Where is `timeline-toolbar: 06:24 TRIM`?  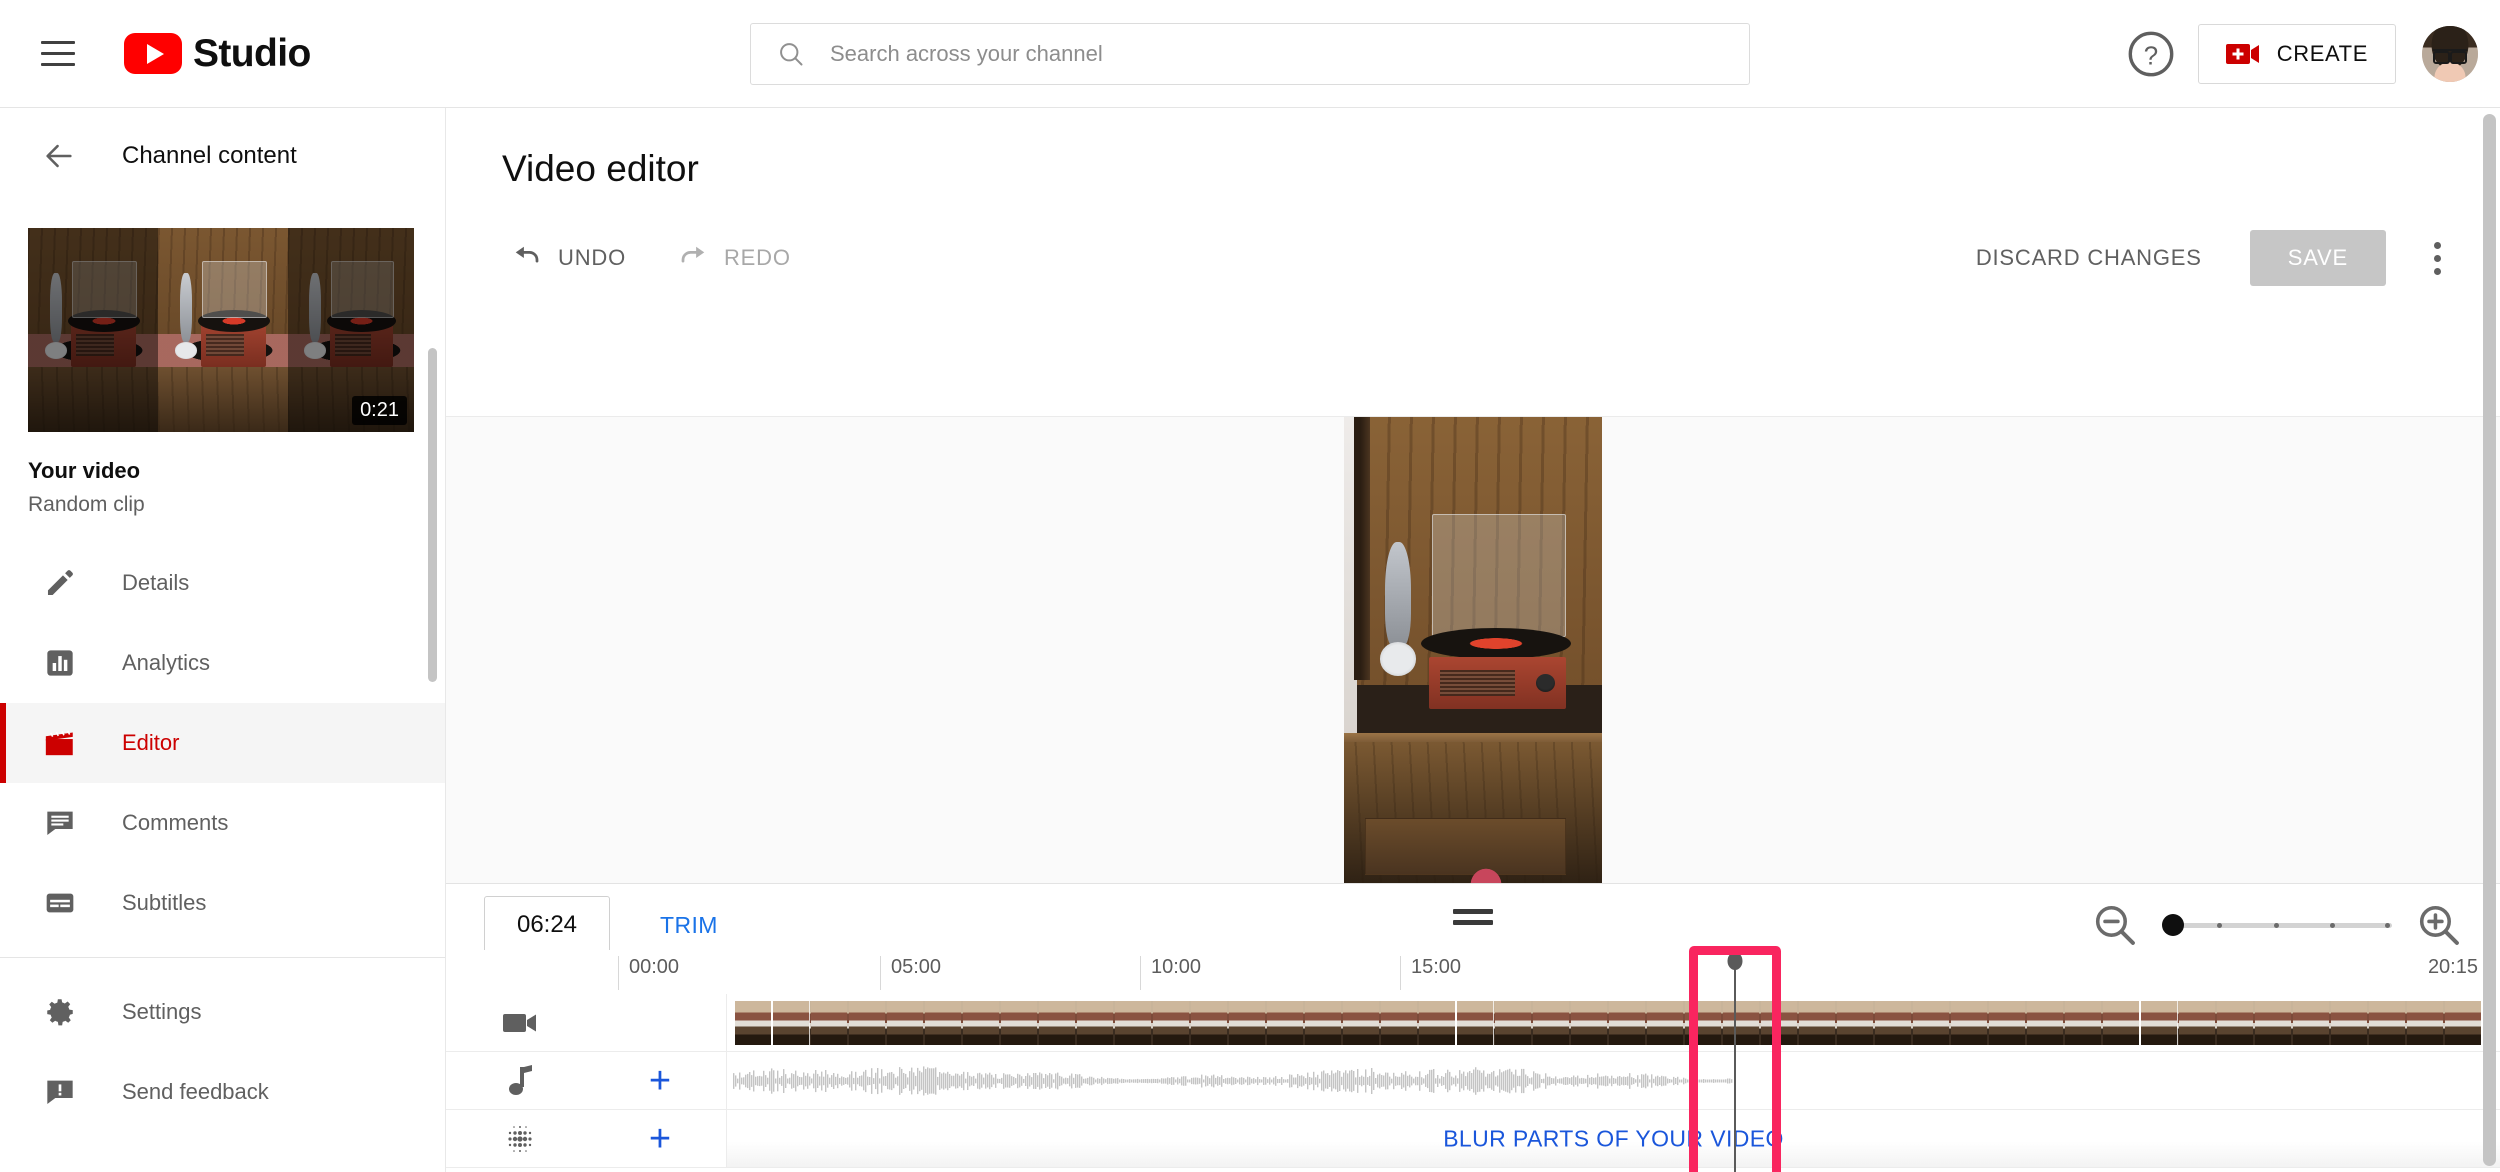 timeline-toolbar: 06:24 TRIM is located at coordinates (1473, 919).